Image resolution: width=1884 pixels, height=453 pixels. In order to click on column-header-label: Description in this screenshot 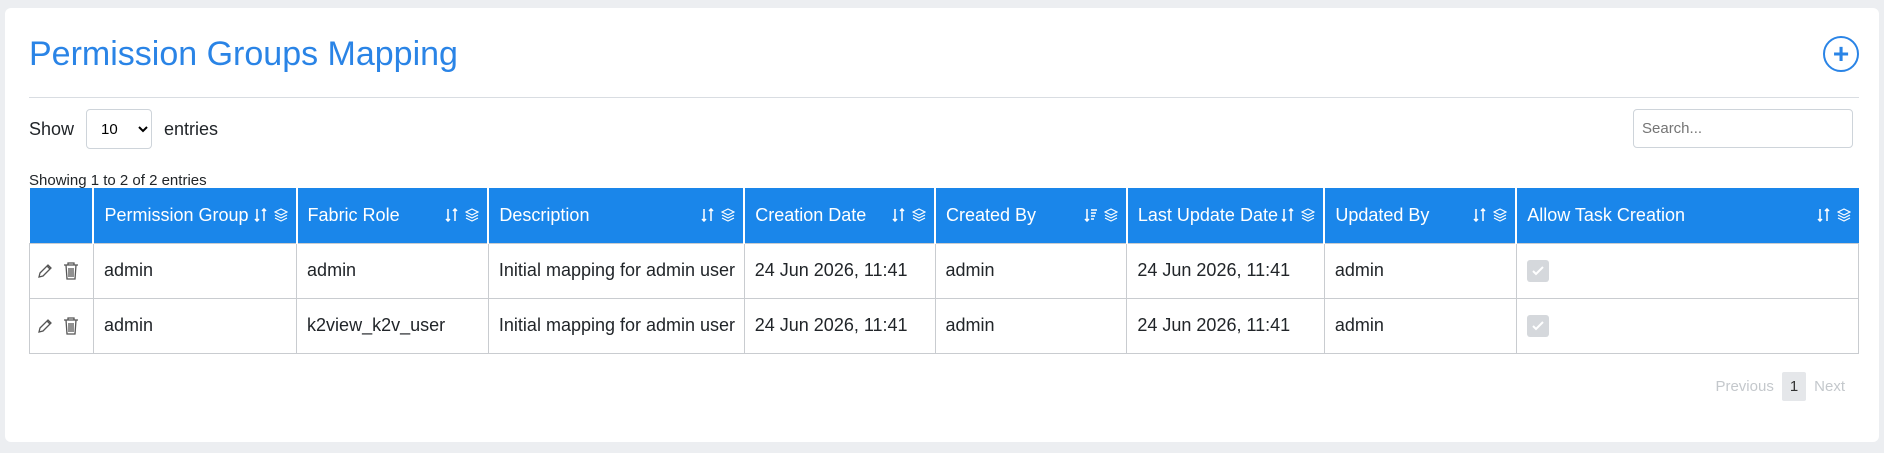, I will do `click(544, 215)`.